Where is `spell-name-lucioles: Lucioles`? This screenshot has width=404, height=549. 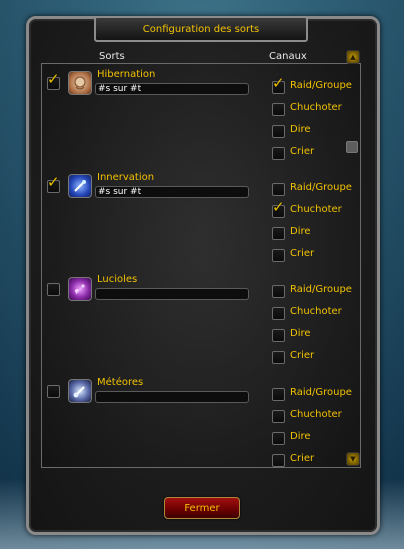
spell-name-lucioles: Lucioles is located at coordinates (117, 279).